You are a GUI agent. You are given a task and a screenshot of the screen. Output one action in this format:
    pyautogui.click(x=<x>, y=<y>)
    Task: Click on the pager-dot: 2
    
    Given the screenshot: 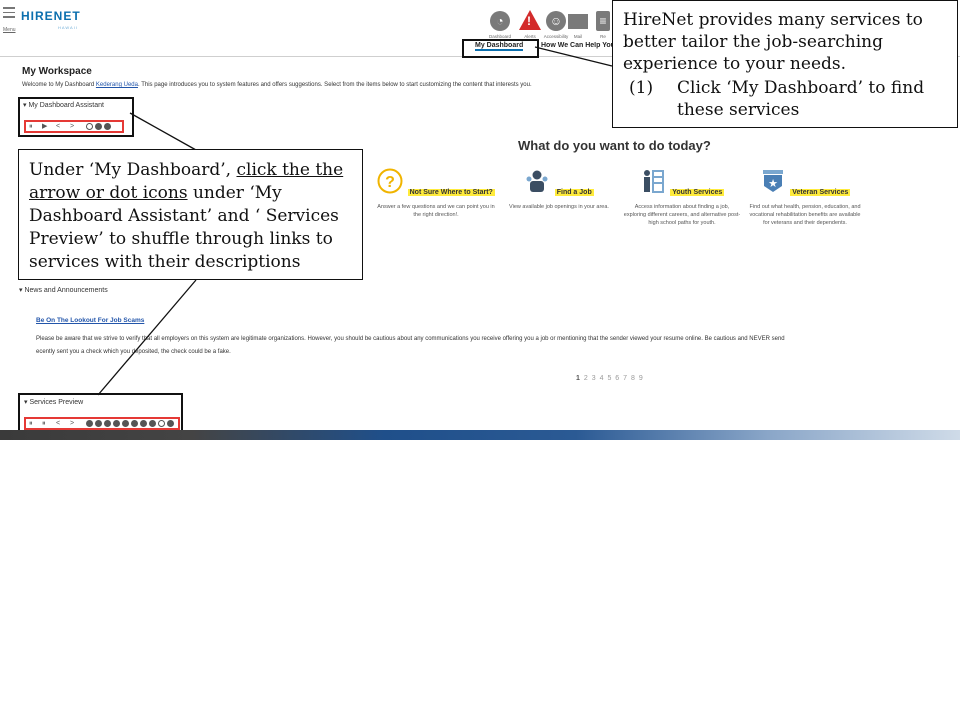 What is the action you would take?
    pyautogui.click(x=586, y=378)
    